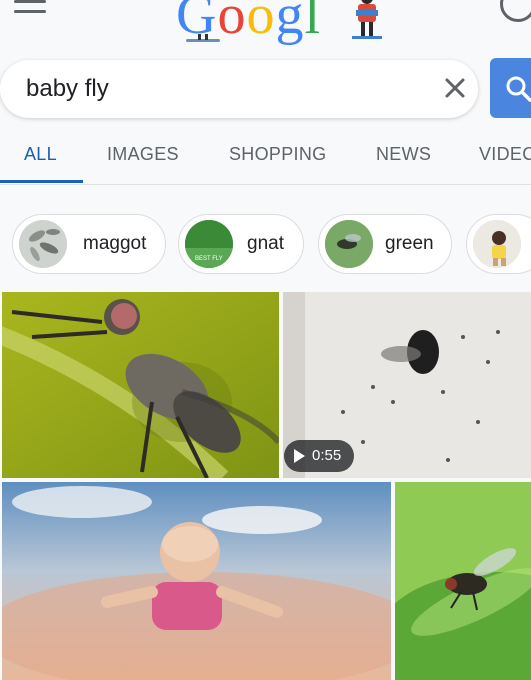 The height and width of the screenshot is (680, 531). What do you see at coordinates (209, 259) in the screenshot?
I see `gnat-thumbnail-text: BEST FLY` at bounding box center [209, 259].